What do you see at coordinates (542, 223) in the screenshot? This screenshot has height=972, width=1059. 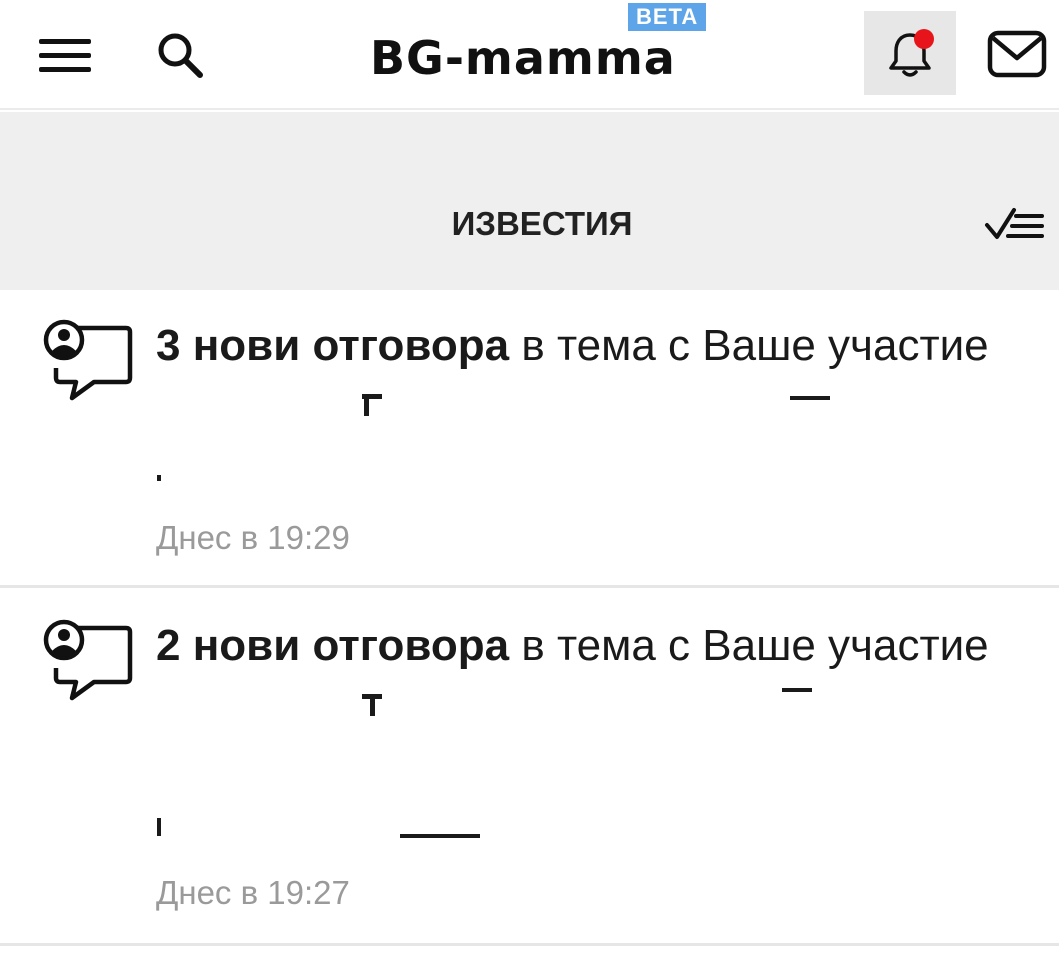 I see `page-title: ИЗВЕСТИЯ` at bounding box center [542, 223].